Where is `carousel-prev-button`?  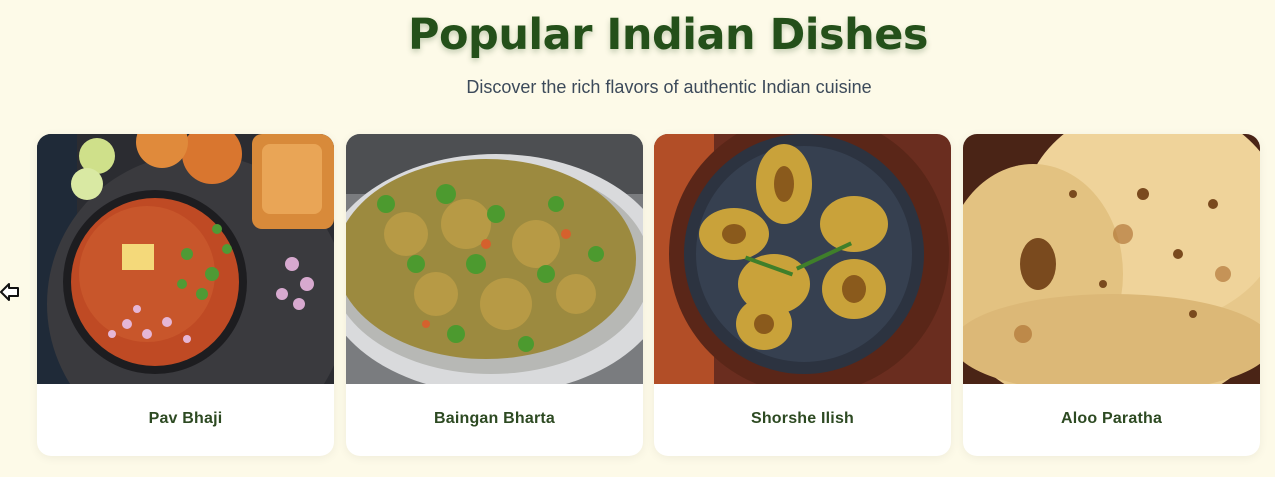
carousel-prev-button is located at coordinates (11, 292).